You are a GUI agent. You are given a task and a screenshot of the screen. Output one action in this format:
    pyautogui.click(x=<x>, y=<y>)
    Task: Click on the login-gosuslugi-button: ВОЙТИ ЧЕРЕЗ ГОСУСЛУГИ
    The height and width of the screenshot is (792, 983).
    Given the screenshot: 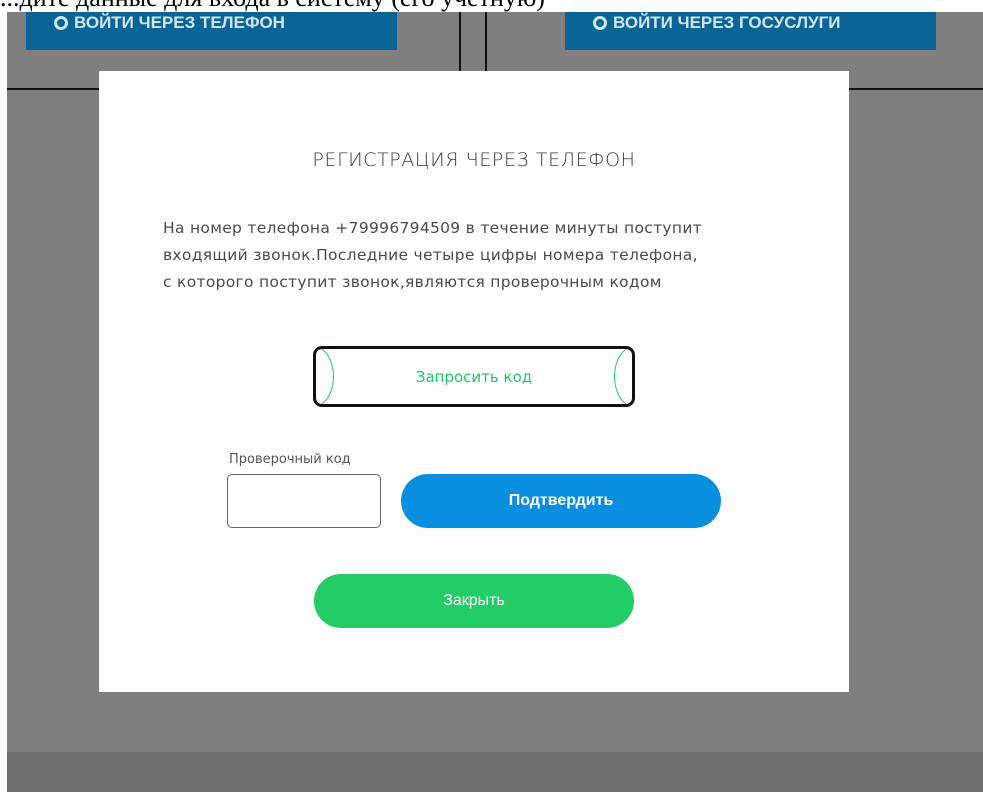 What is the action you would take?
    pyautogui.click(x=750, y=31)
    